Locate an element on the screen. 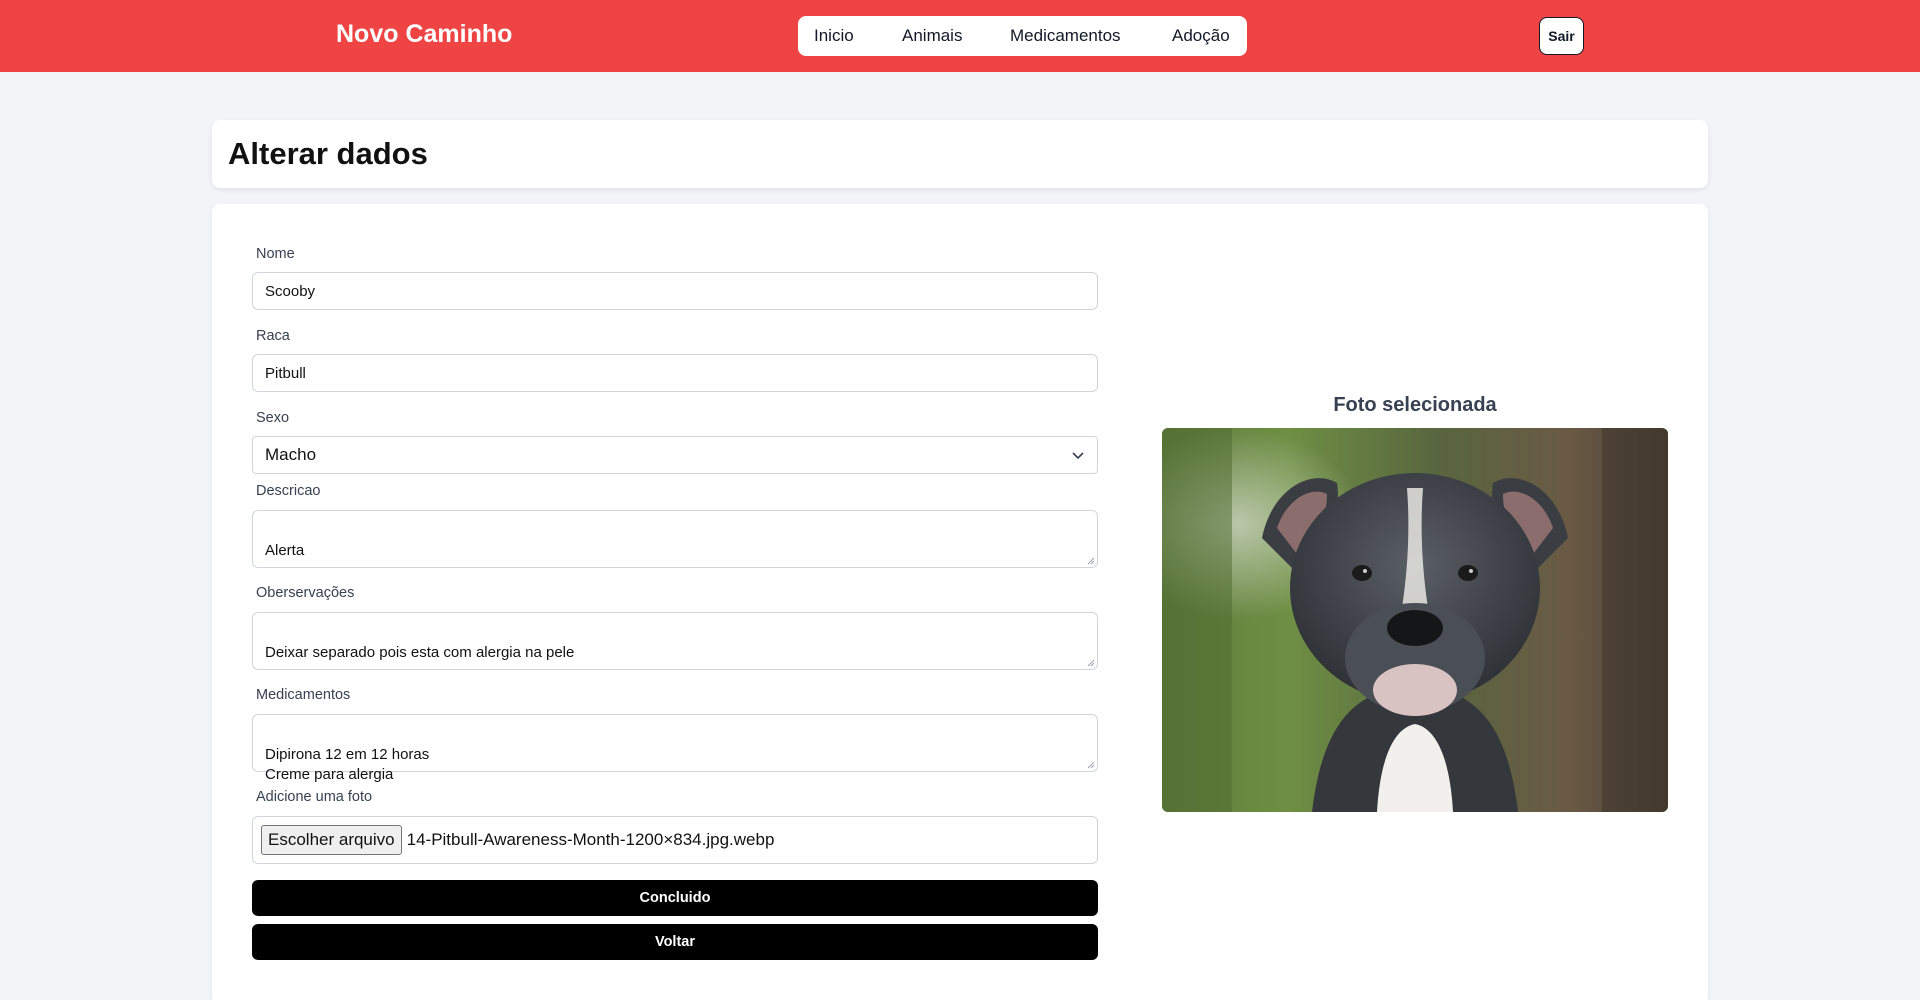  page-title: Alterar dados is located at coordinates (328, 153).